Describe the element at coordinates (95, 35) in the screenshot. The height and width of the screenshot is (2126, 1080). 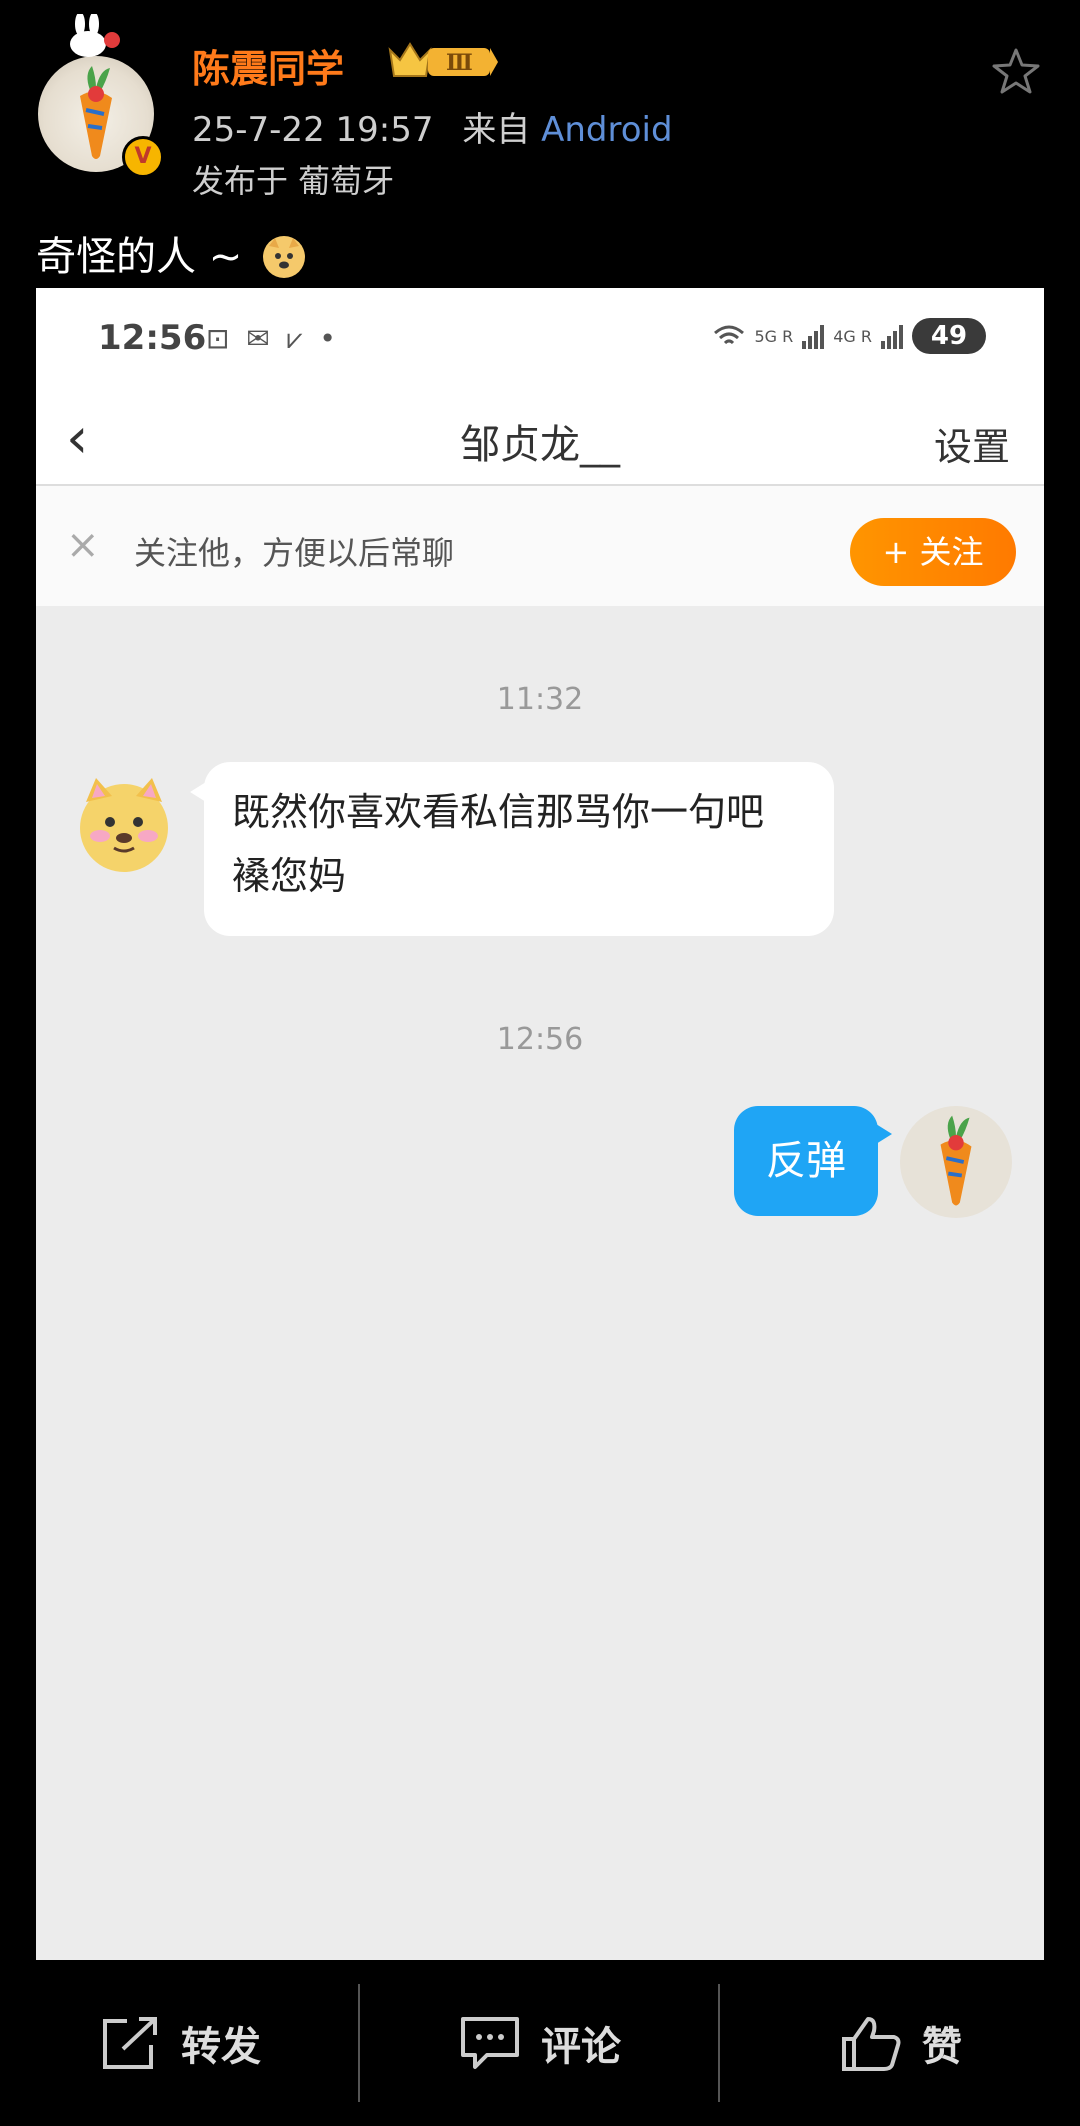
I see `rabbit-decoration-icon` at that location.